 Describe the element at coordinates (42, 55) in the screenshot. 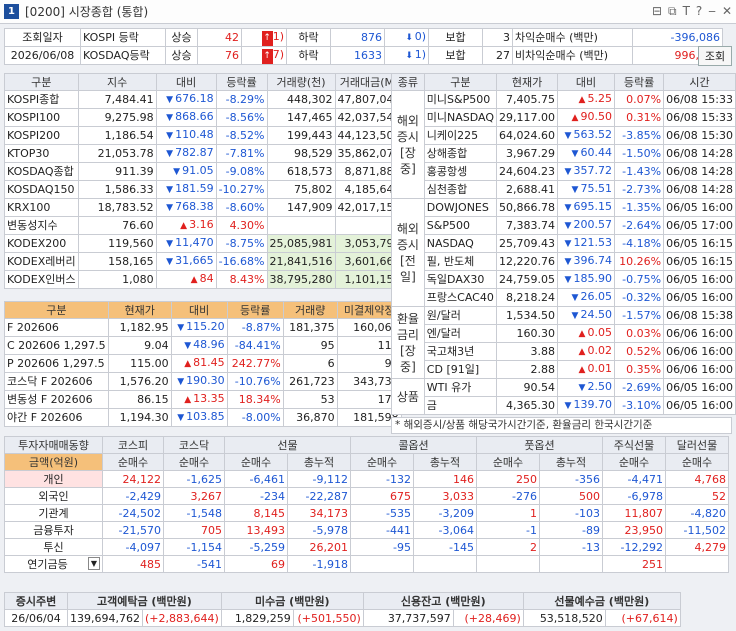

I see `query-date-input: 2026/06/08` at that location.